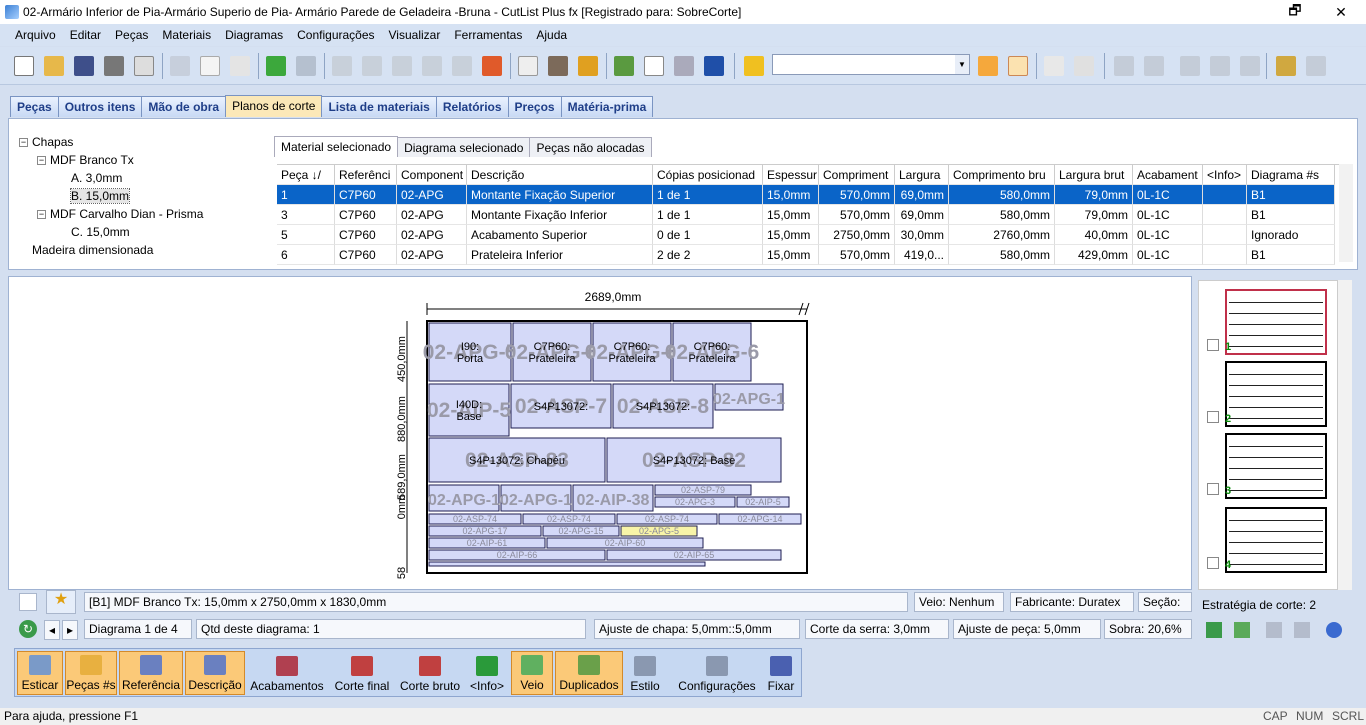 This screenshot has height=725, width=1366. Describe the element at coordinates (464, 147) in the screenshot. I see `tab-diagrama-selecionado: Diagrama selecionado` at that location.